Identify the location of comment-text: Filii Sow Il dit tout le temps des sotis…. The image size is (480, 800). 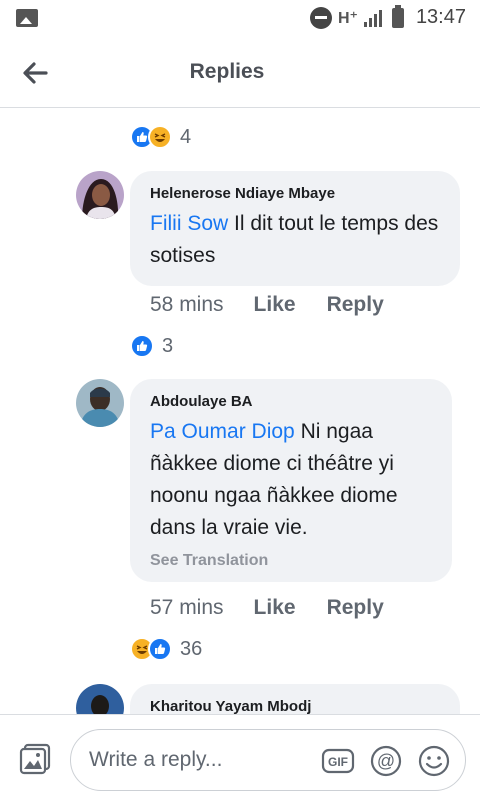
(295, 240).